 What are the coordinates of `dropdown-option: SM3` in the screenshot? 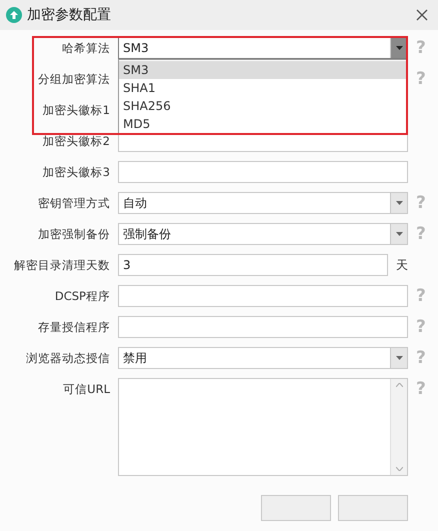 It's located at (263, 70).